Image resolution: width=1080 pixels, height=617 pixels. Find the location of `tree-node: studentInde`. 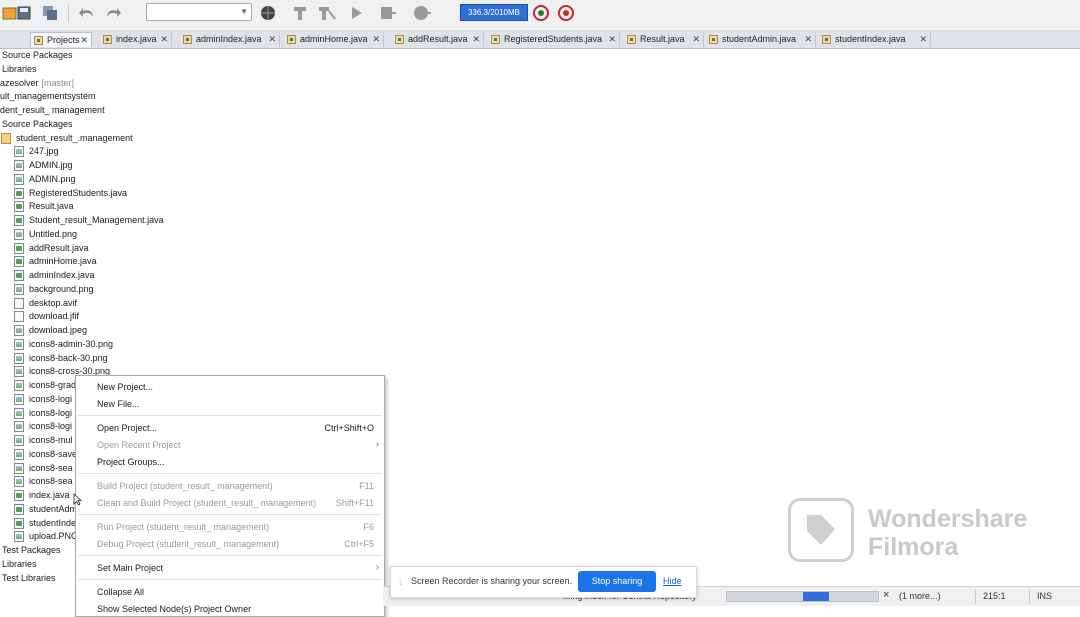

tree-node: studentInde is located at coordinates (45, 523).